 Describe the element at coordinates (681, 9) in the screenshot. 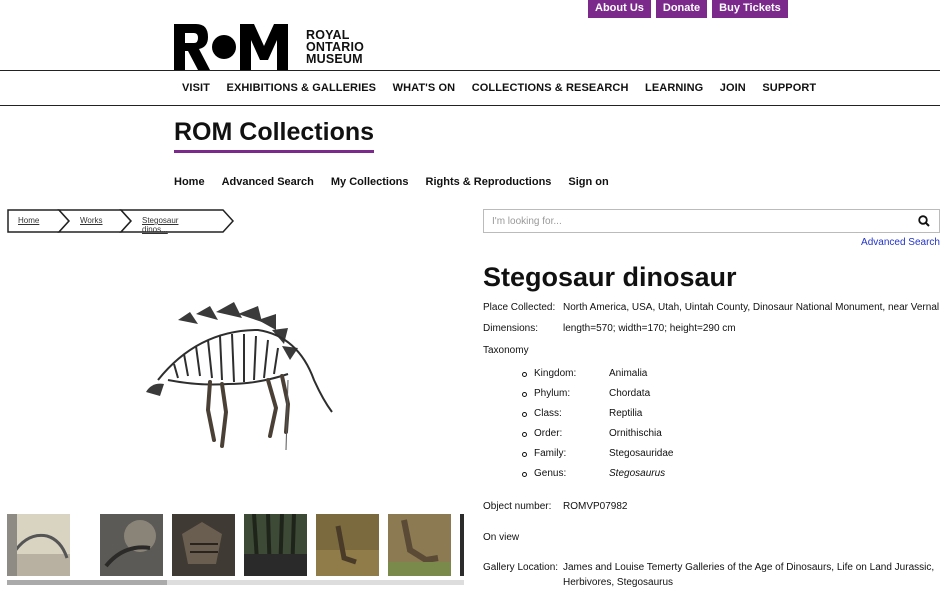

I see `donate-link: Donate` at that location.